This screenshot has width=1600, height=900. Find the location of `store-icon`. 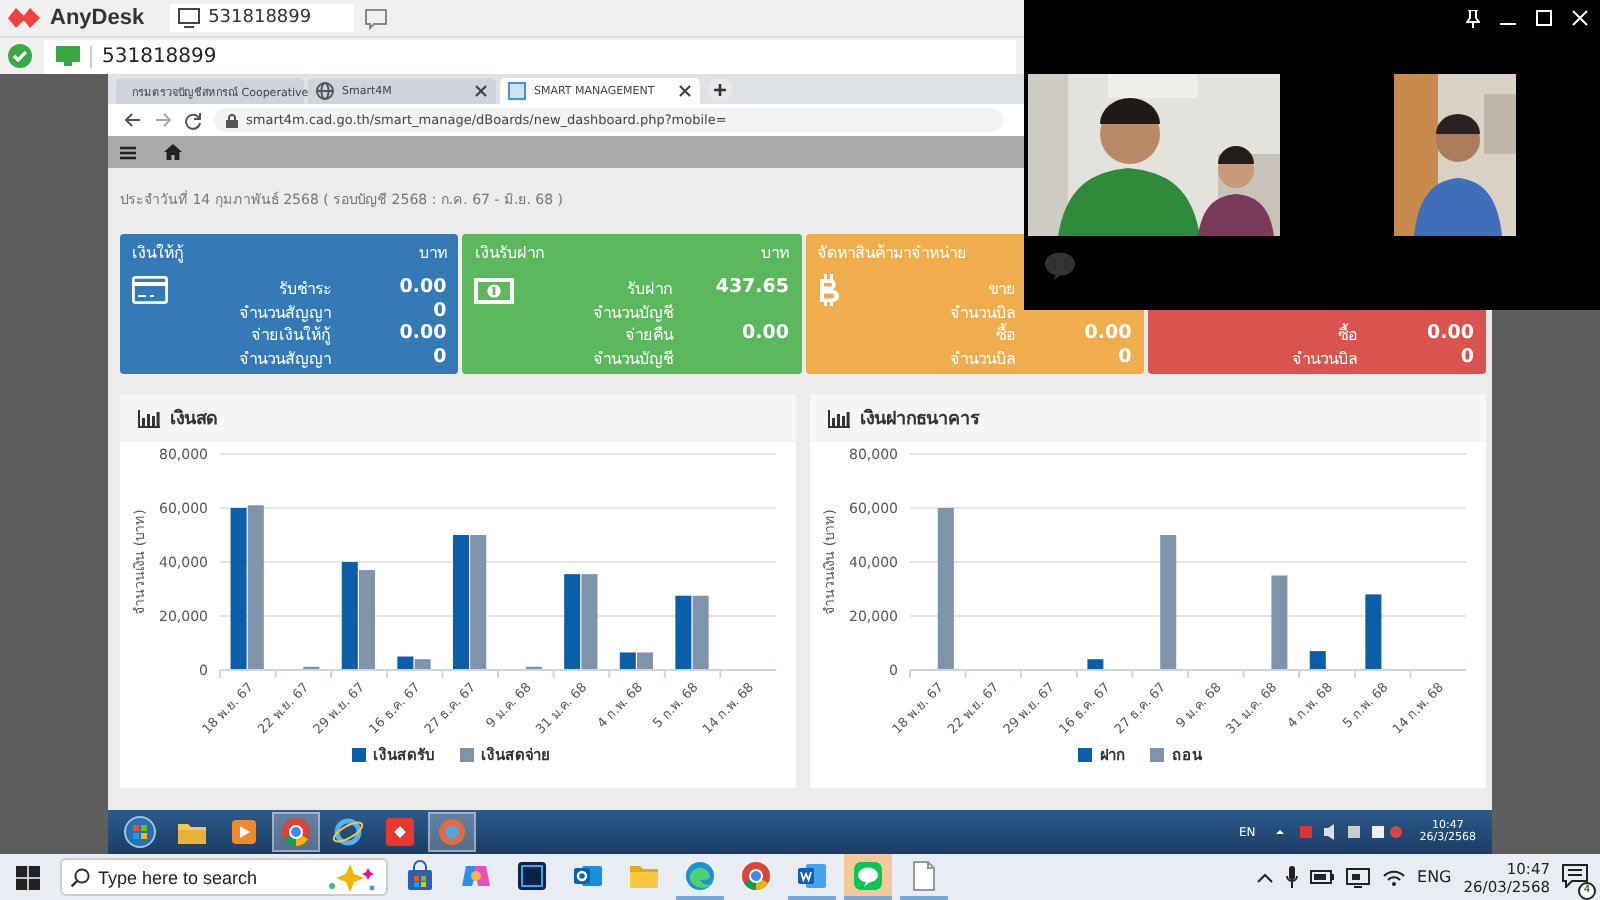

store-icon is located at coordinates (420, 875).